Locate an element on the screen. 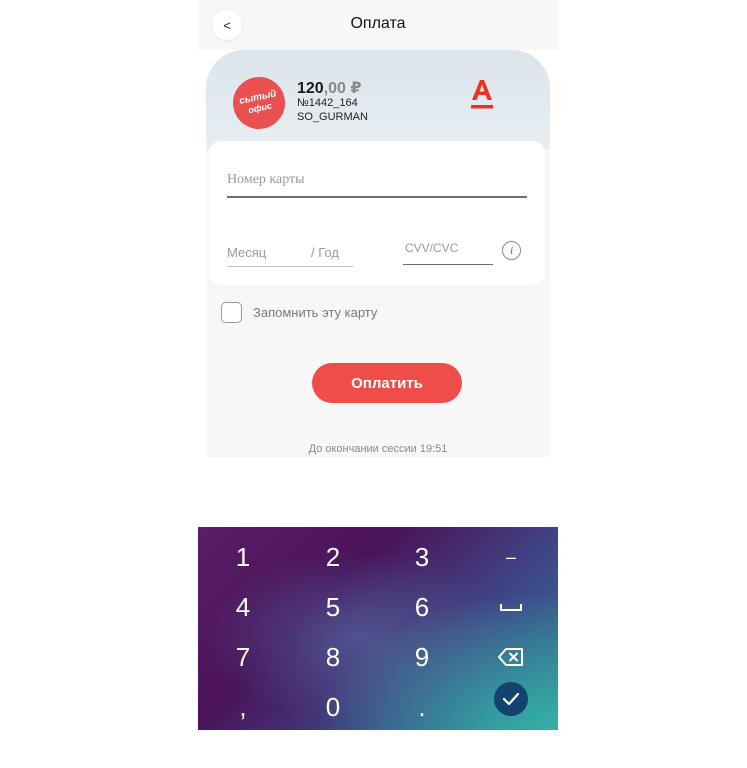 The height and width of the screenshot is (768, 747). key-space is located at coordinates (511, 607).